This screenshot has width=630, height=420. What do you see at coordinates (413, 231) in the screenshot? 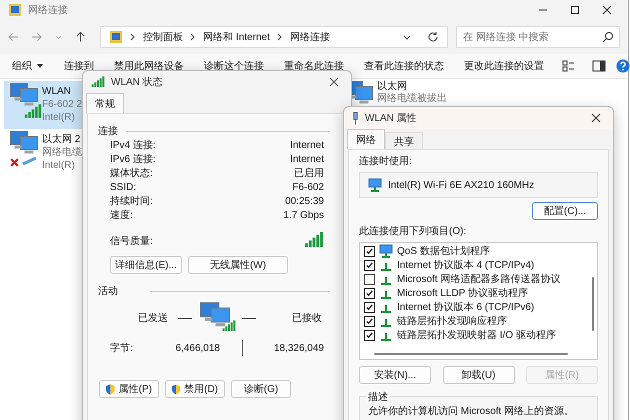
I see `field-label: 此连接使用下列项目(O):` at bounding box center [413, 231].